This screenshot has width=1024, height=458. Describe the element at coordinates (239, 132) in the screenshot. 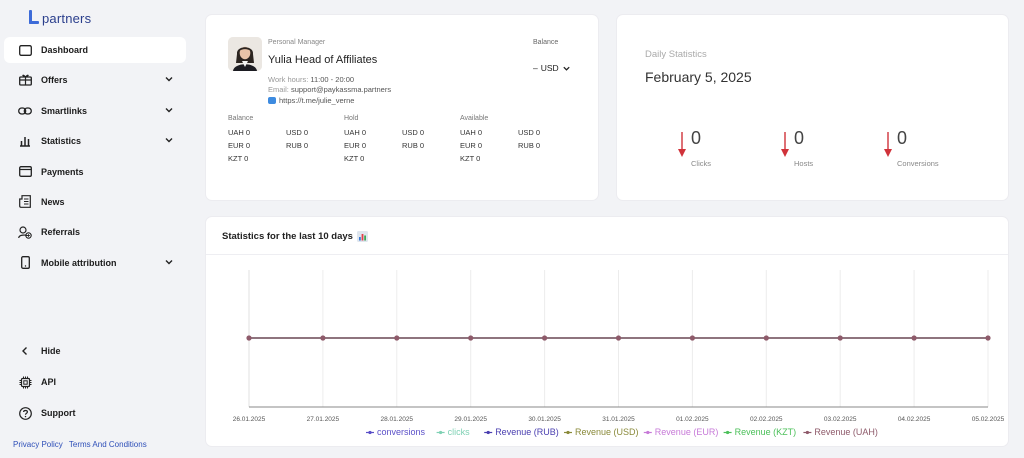

I see `balance-value: UAH 0` at that location.